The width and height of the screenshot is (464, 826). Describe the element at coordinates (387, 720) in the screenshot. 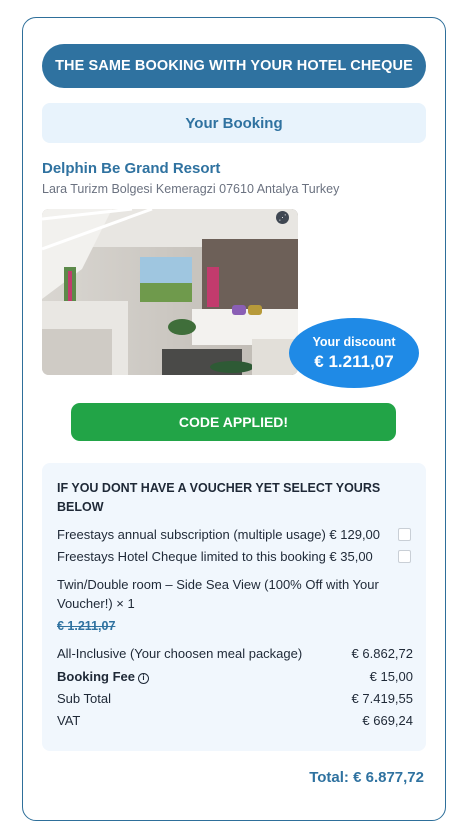

I see `line-value: € 669,24` at that location.